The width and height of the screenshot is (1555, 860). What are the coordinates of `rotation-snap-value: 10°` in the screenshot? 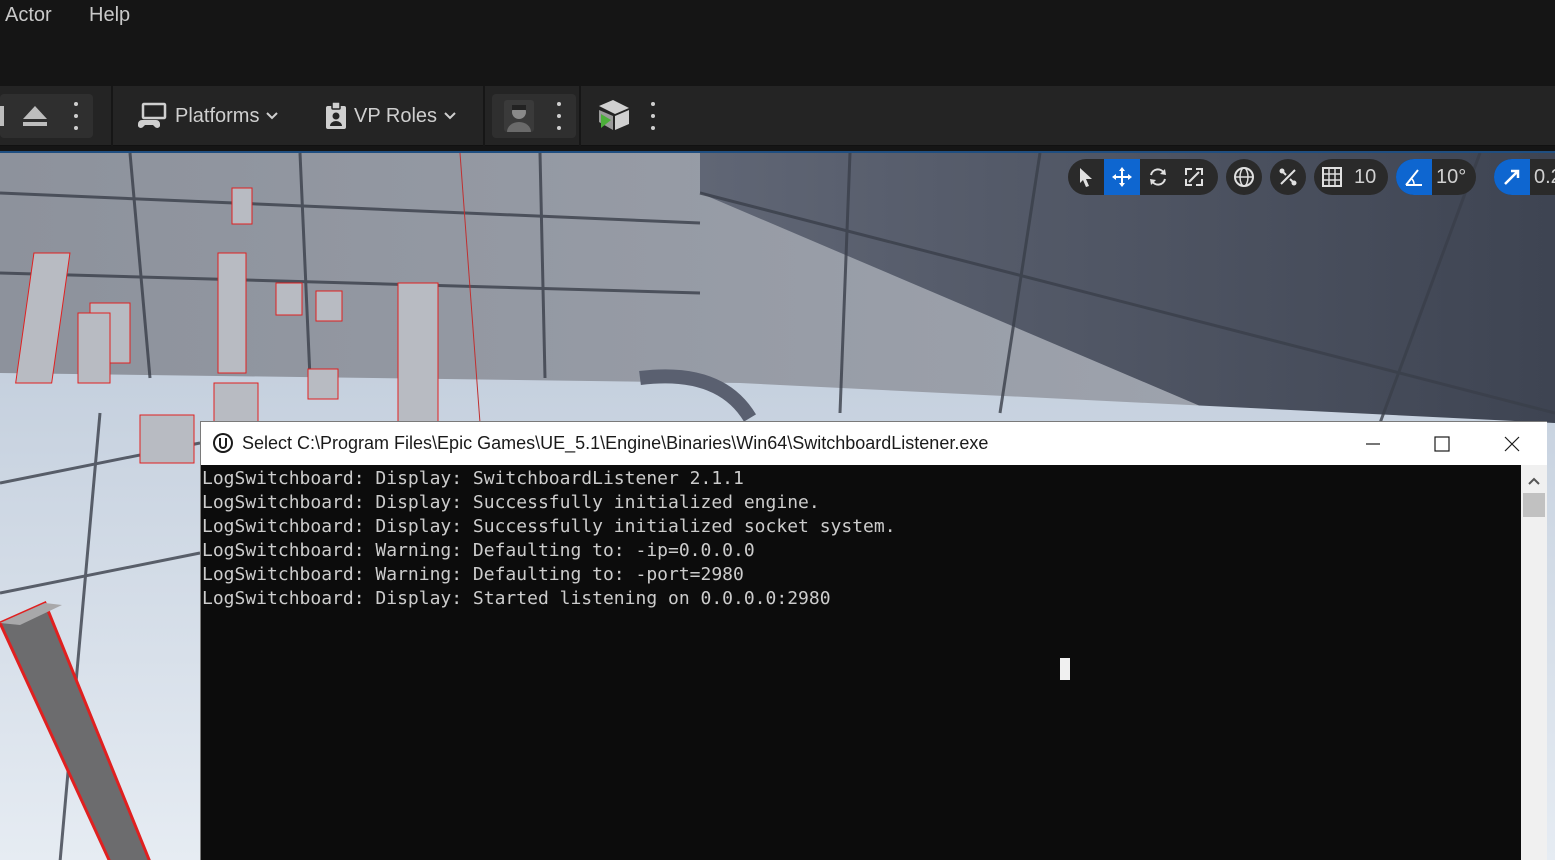 It's located at (1453, 177).